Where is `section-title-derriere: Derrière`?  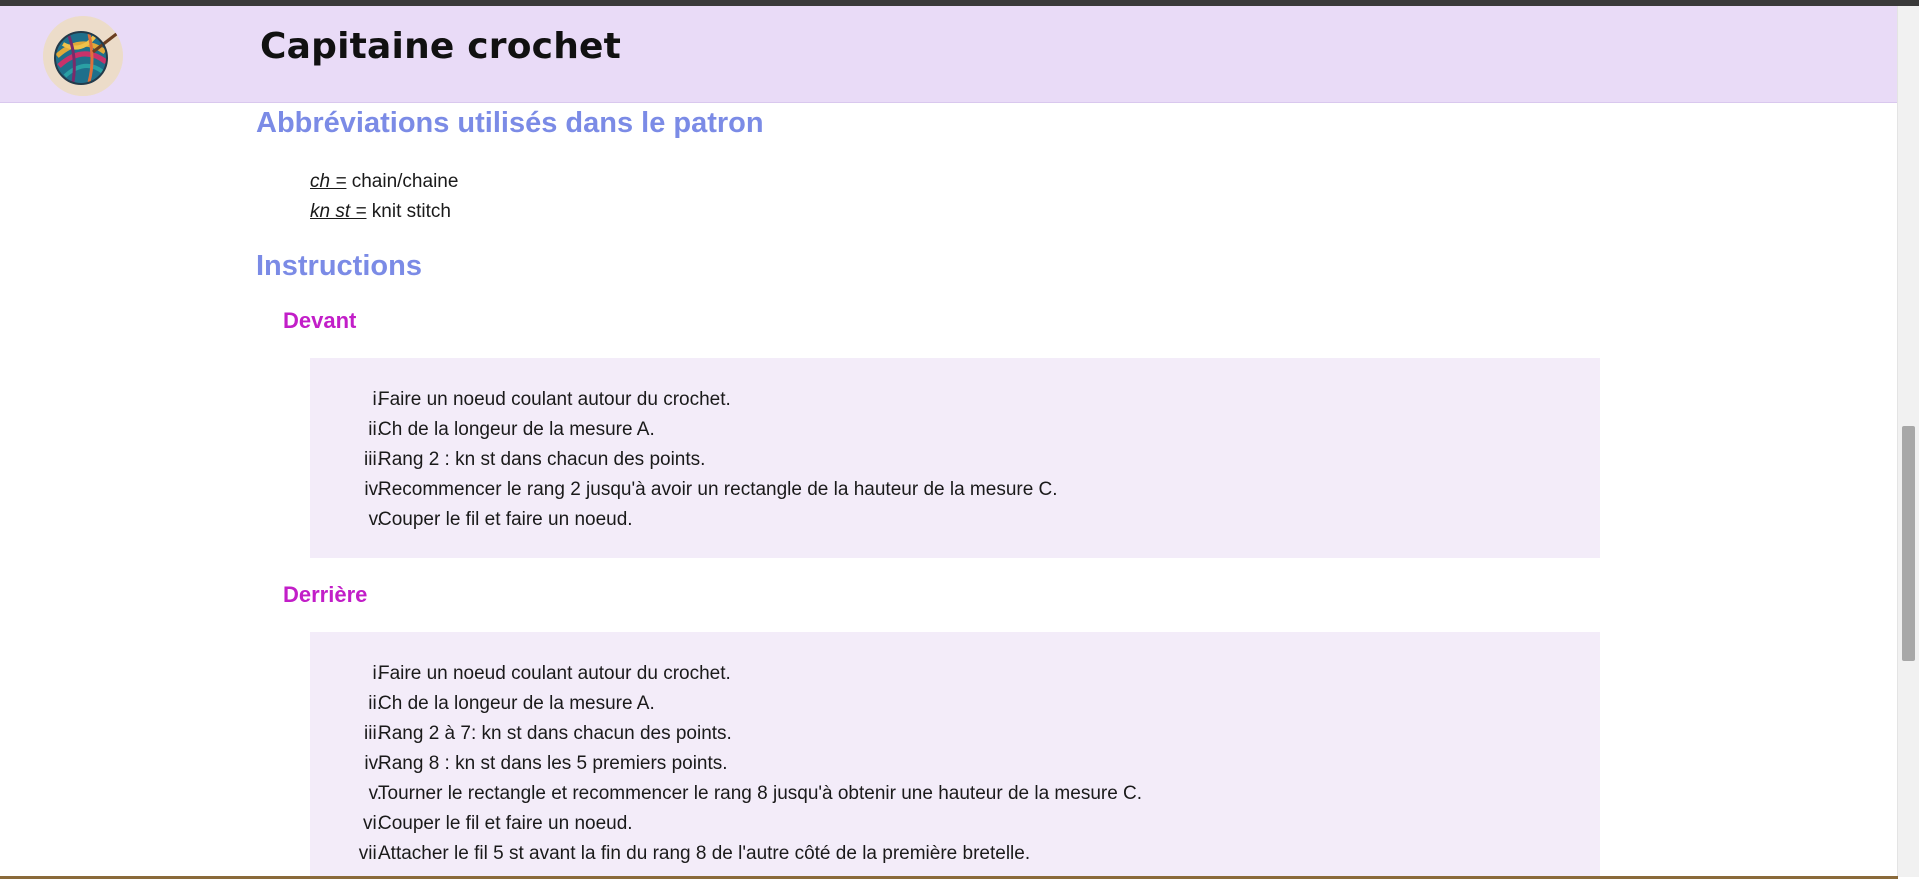
section-title-derriere: Derrière is located at coordinates (325, 594).